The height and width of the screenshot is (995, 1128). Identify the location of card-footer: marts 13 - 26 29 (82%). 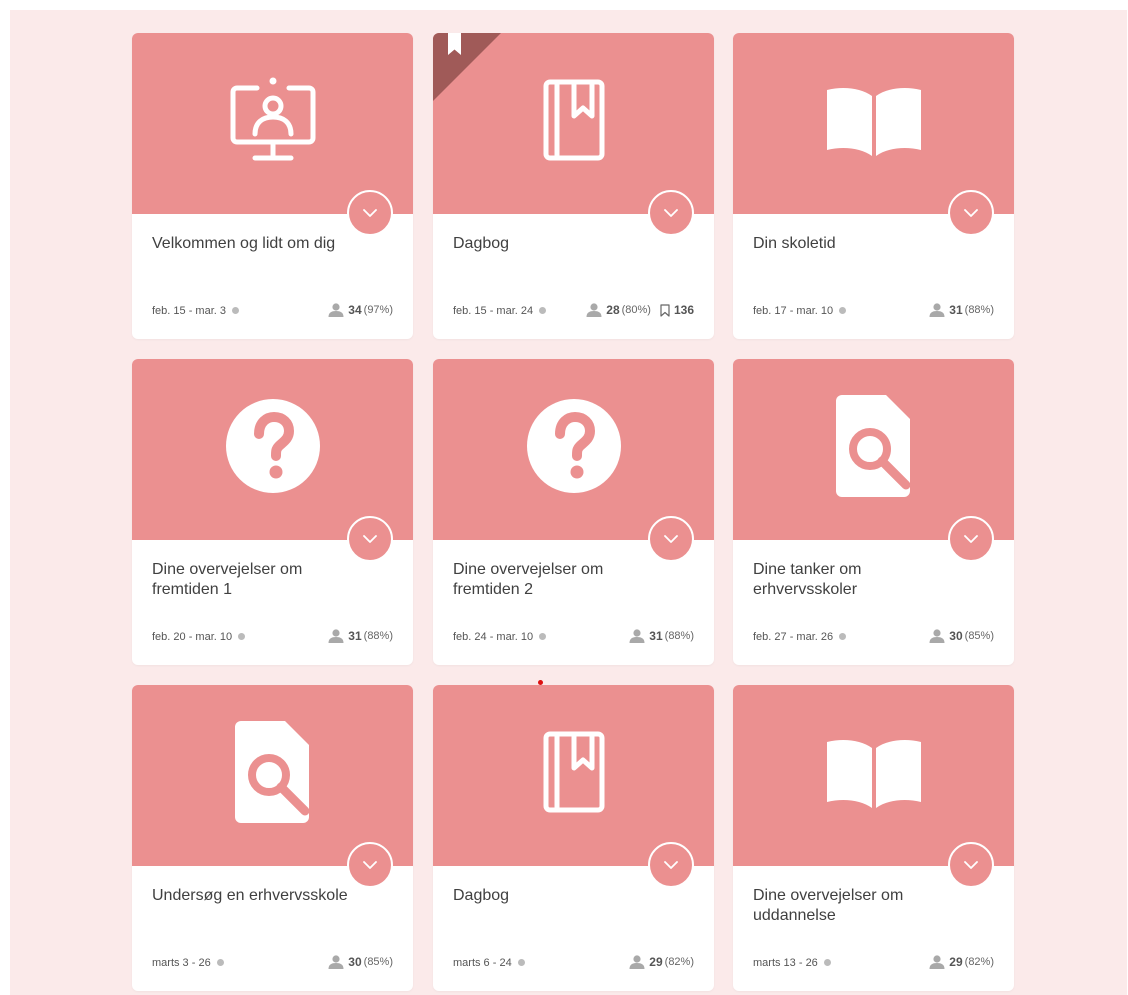
(873, 964).